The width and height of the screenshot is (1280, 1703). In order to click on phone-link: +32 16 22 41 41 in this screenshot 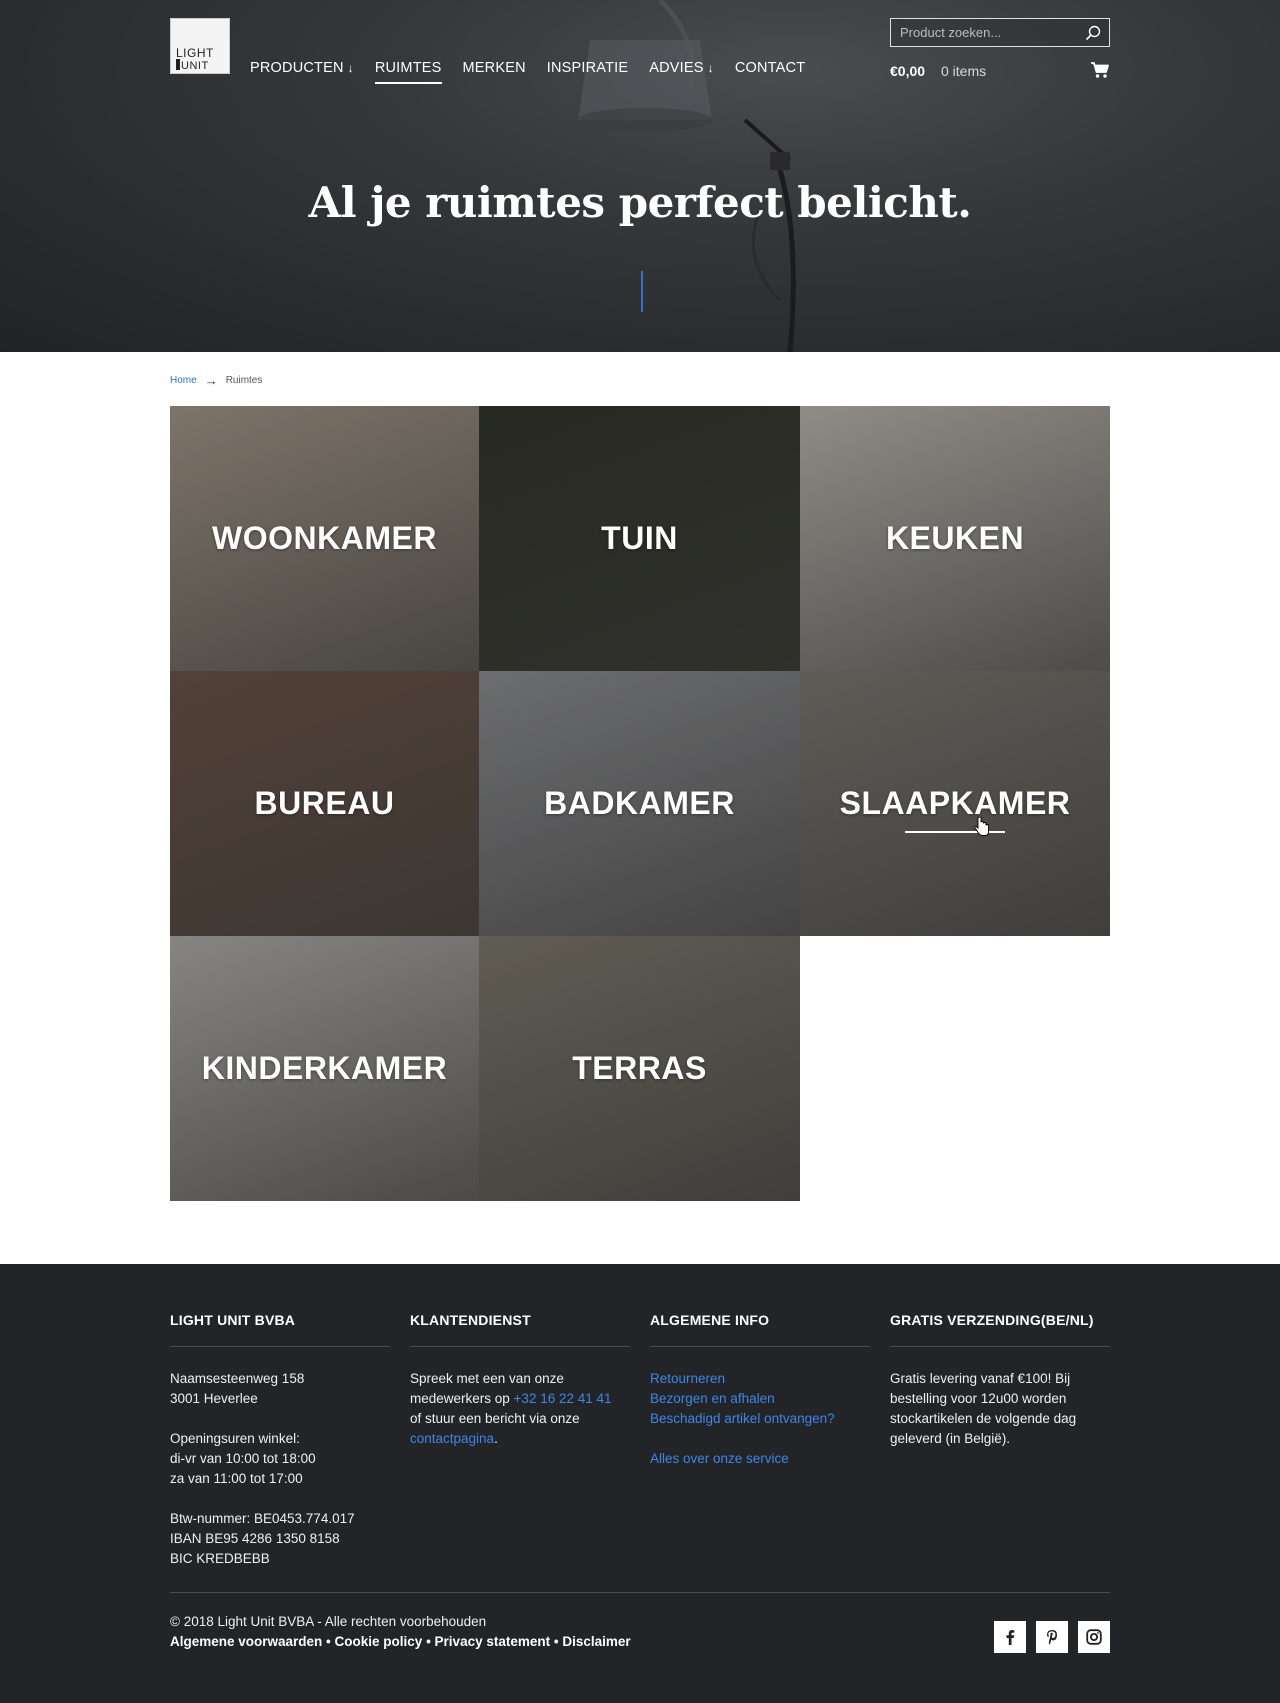, I will do `click(563, 1398)`.